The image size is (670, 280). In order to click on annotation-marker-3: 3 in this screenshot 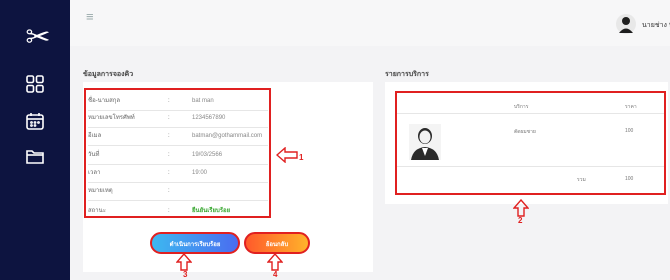, I will do `click(185, 274)`.